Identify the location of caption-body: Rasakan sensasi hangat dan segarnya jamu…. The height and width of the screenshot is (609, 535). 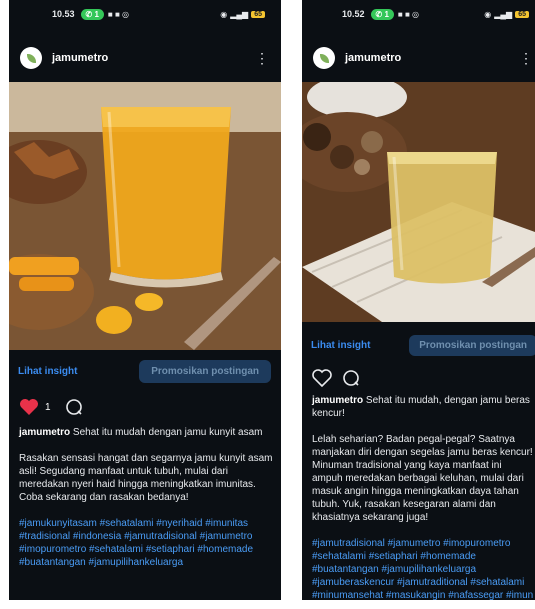
(146, 478).